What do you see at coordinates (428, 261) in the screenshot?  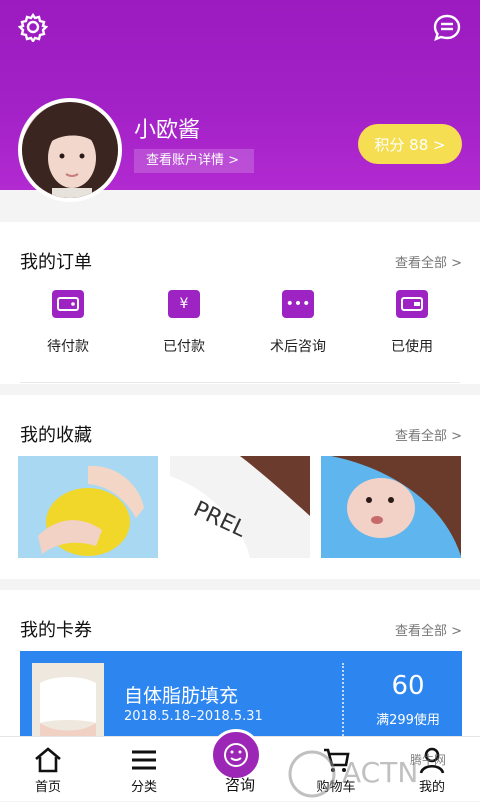 I see `orders-see-all-link: 查看全部 >` at bounding box center [428, 261].